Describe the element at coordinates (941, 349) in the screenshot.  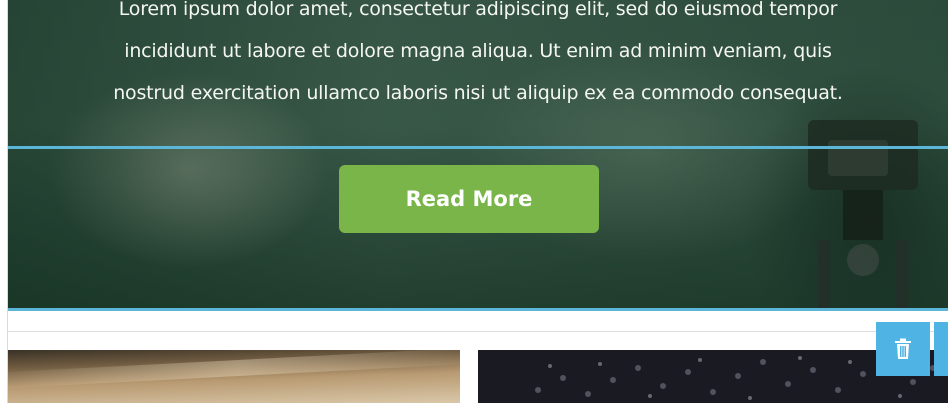
I see `section-action-button` at that location.